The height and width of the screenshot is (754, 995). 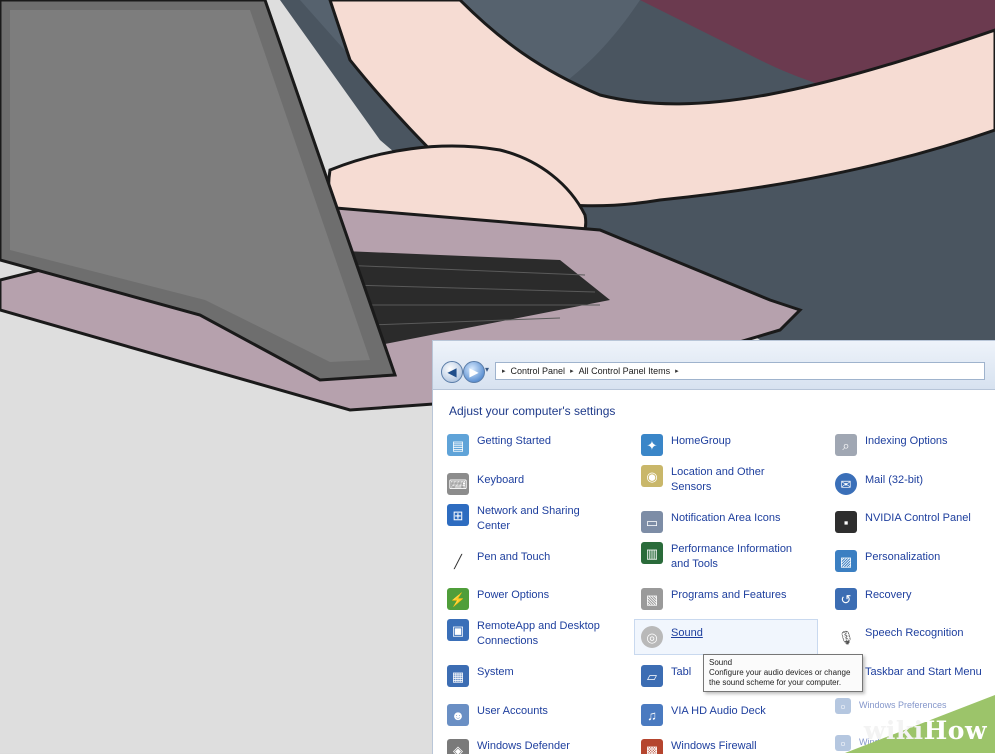 What do you see at coordinates (846, 561) in the screenshot?
I see `personalization-icon: ▨` at bounding box center [846, 561].